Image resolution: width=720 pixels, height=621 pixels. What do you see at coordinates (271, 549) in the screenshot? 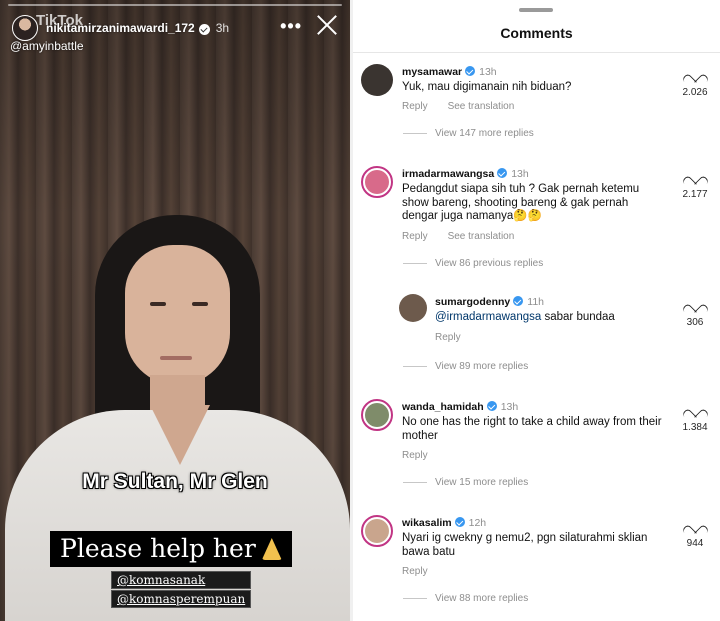
I see `praying-hands-icon` at bounding box center [271, 549].